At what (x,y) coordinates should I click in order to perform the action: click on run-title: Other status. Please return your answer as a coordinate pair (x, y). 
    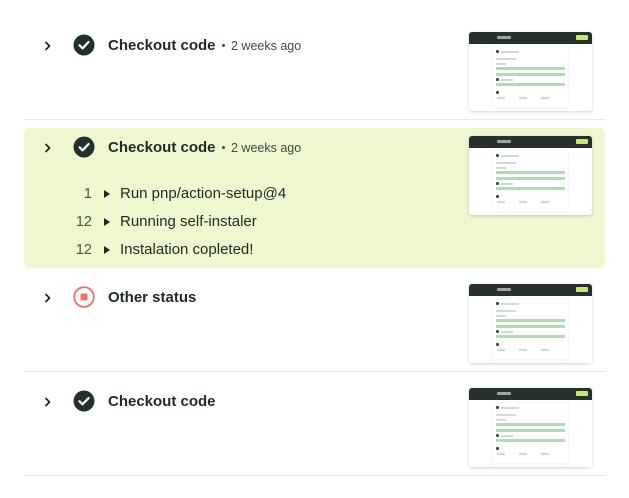
    Looking at the image, I should click on (152, 297).